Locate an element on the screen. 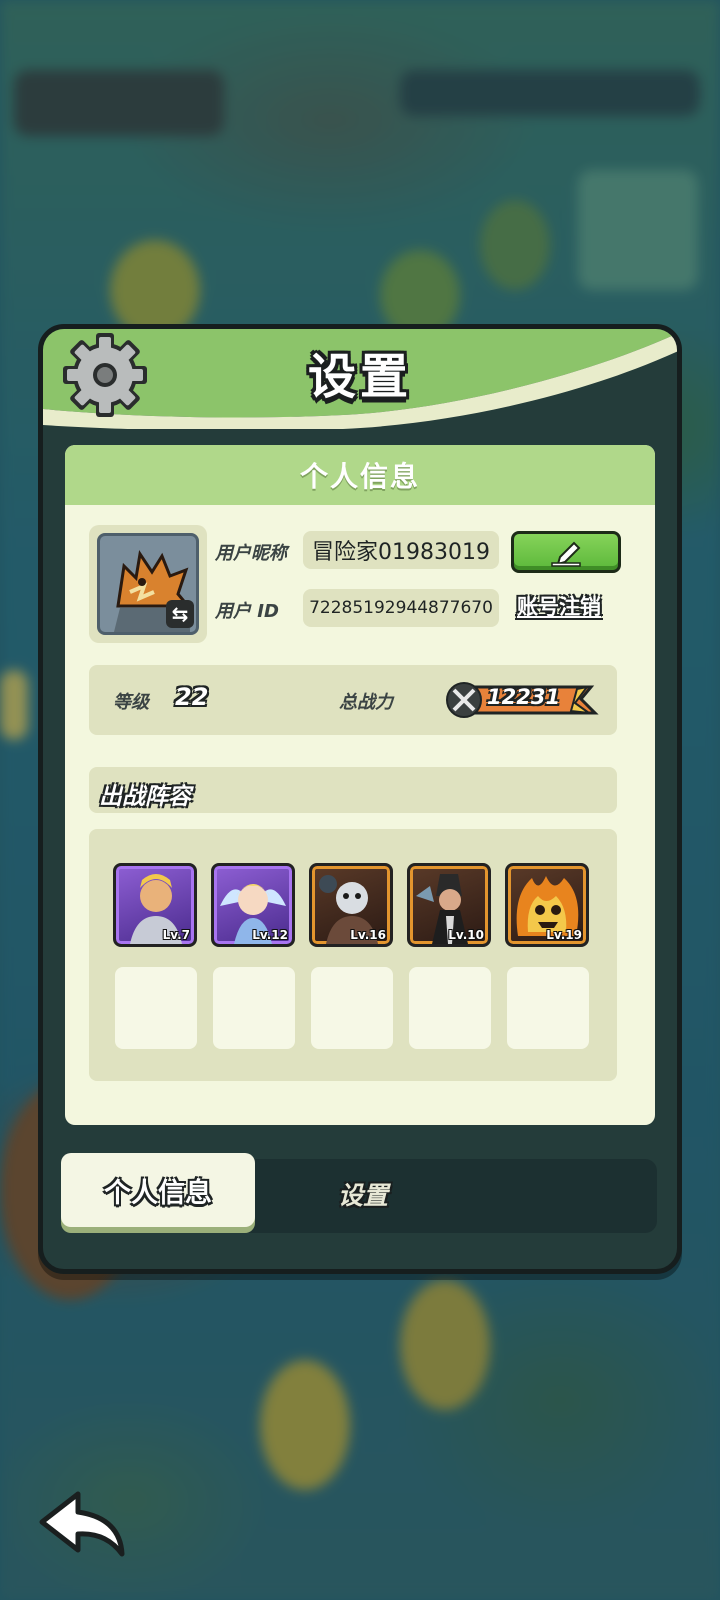  level-value: 22 is located at coordinates (192, 697).